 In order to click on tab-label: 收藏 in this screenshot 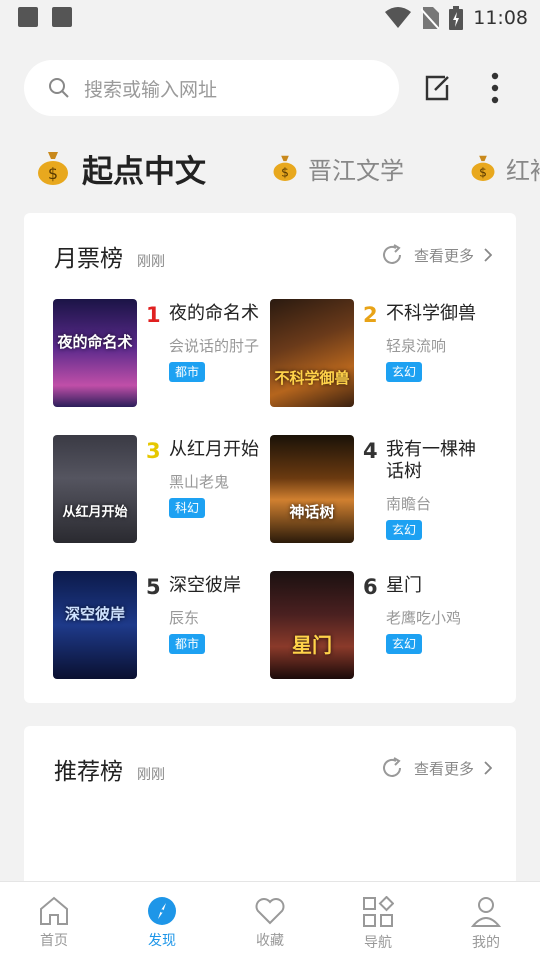, I will do `click(270, 941)`.